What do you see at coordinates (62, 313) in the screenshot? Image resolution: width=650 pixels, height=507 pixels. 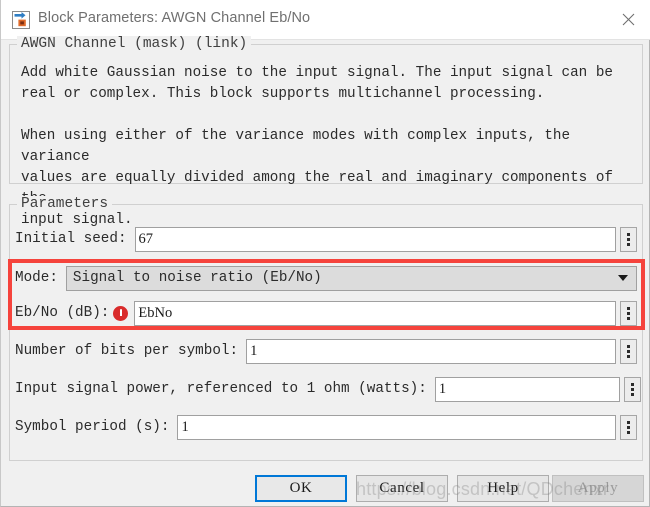 I see `ebno-label: Eb/No (dB):` at bounding box center [62, 313].